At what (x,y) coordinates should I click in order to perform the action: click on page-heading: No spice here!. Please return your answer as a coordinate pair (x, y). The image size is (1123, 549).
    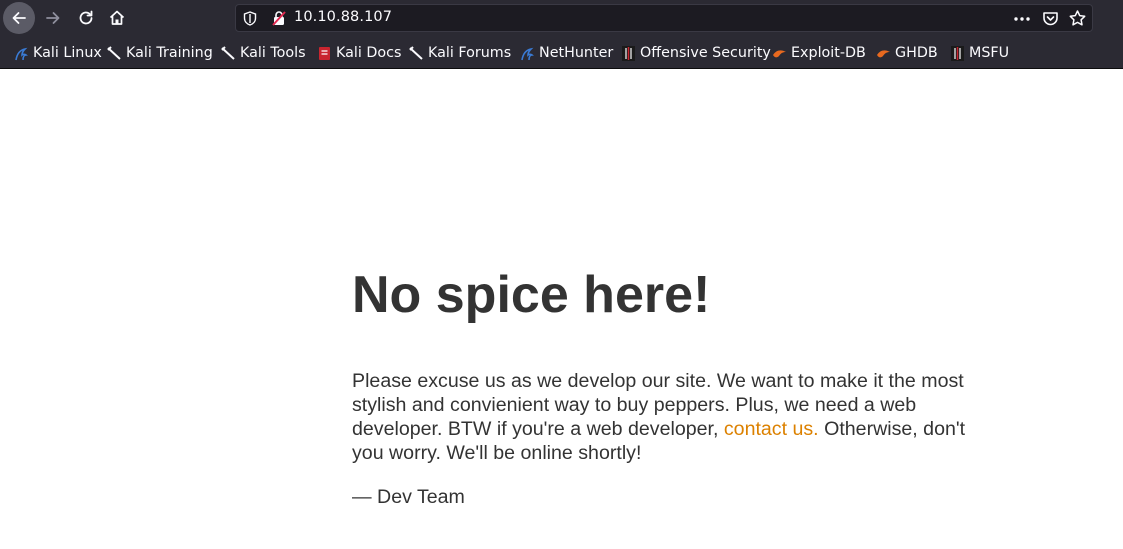
    Looking at the image, I should click on (531, 295).